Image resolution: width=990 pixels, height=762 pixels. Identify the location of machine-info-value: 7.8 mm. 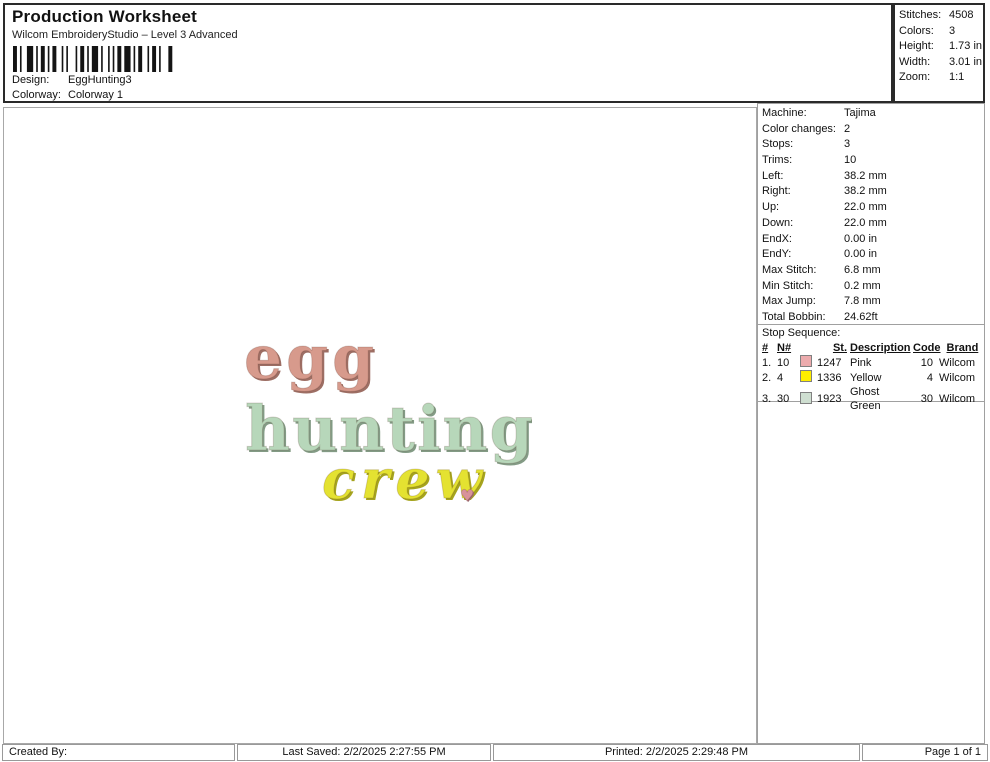
(862, 301).